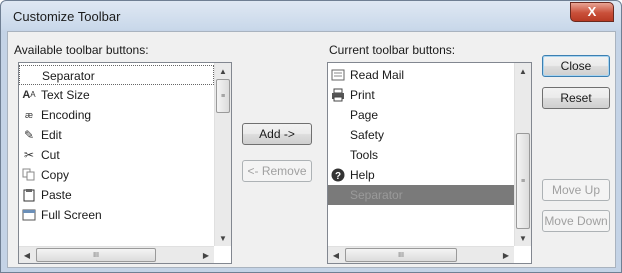 This screenshot has height=273, width=622. I want to click on dialog-title: Customize Toolbar, so click(67, 16).